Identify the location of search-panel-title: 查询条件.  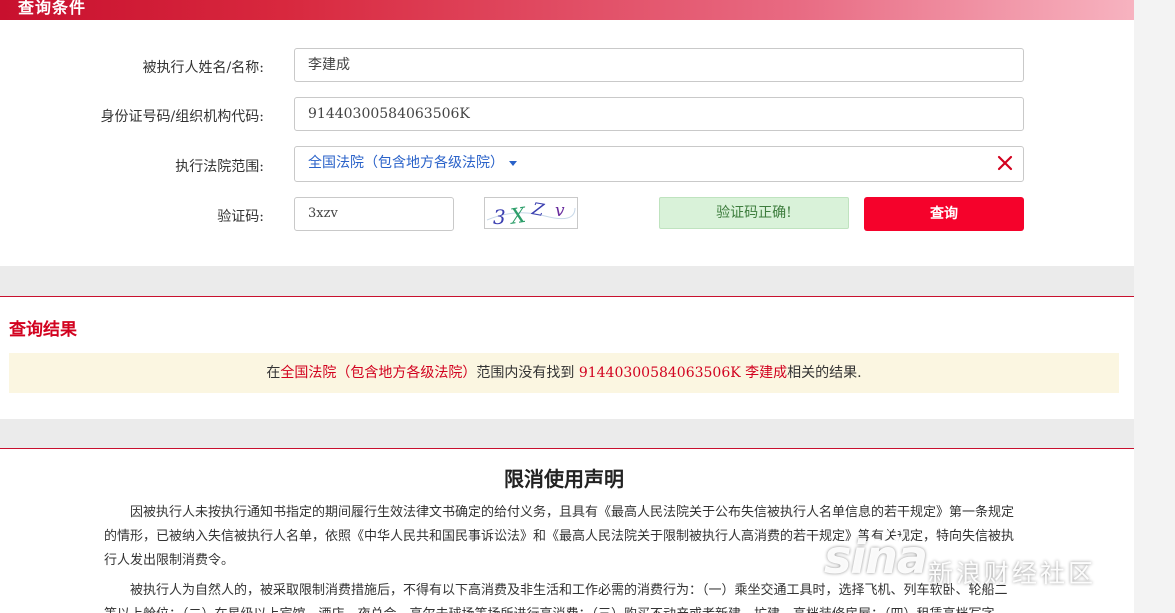
(52, 8).